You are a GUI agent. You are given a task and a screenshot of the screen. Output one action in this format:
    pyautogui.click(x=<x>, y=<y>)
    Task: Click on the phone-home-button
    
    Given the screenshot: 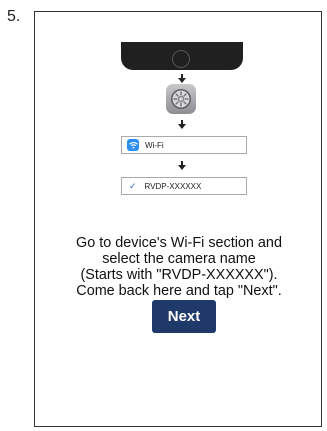 What is the action you would take?
    pyautogui.click(x=181, y=59)
    